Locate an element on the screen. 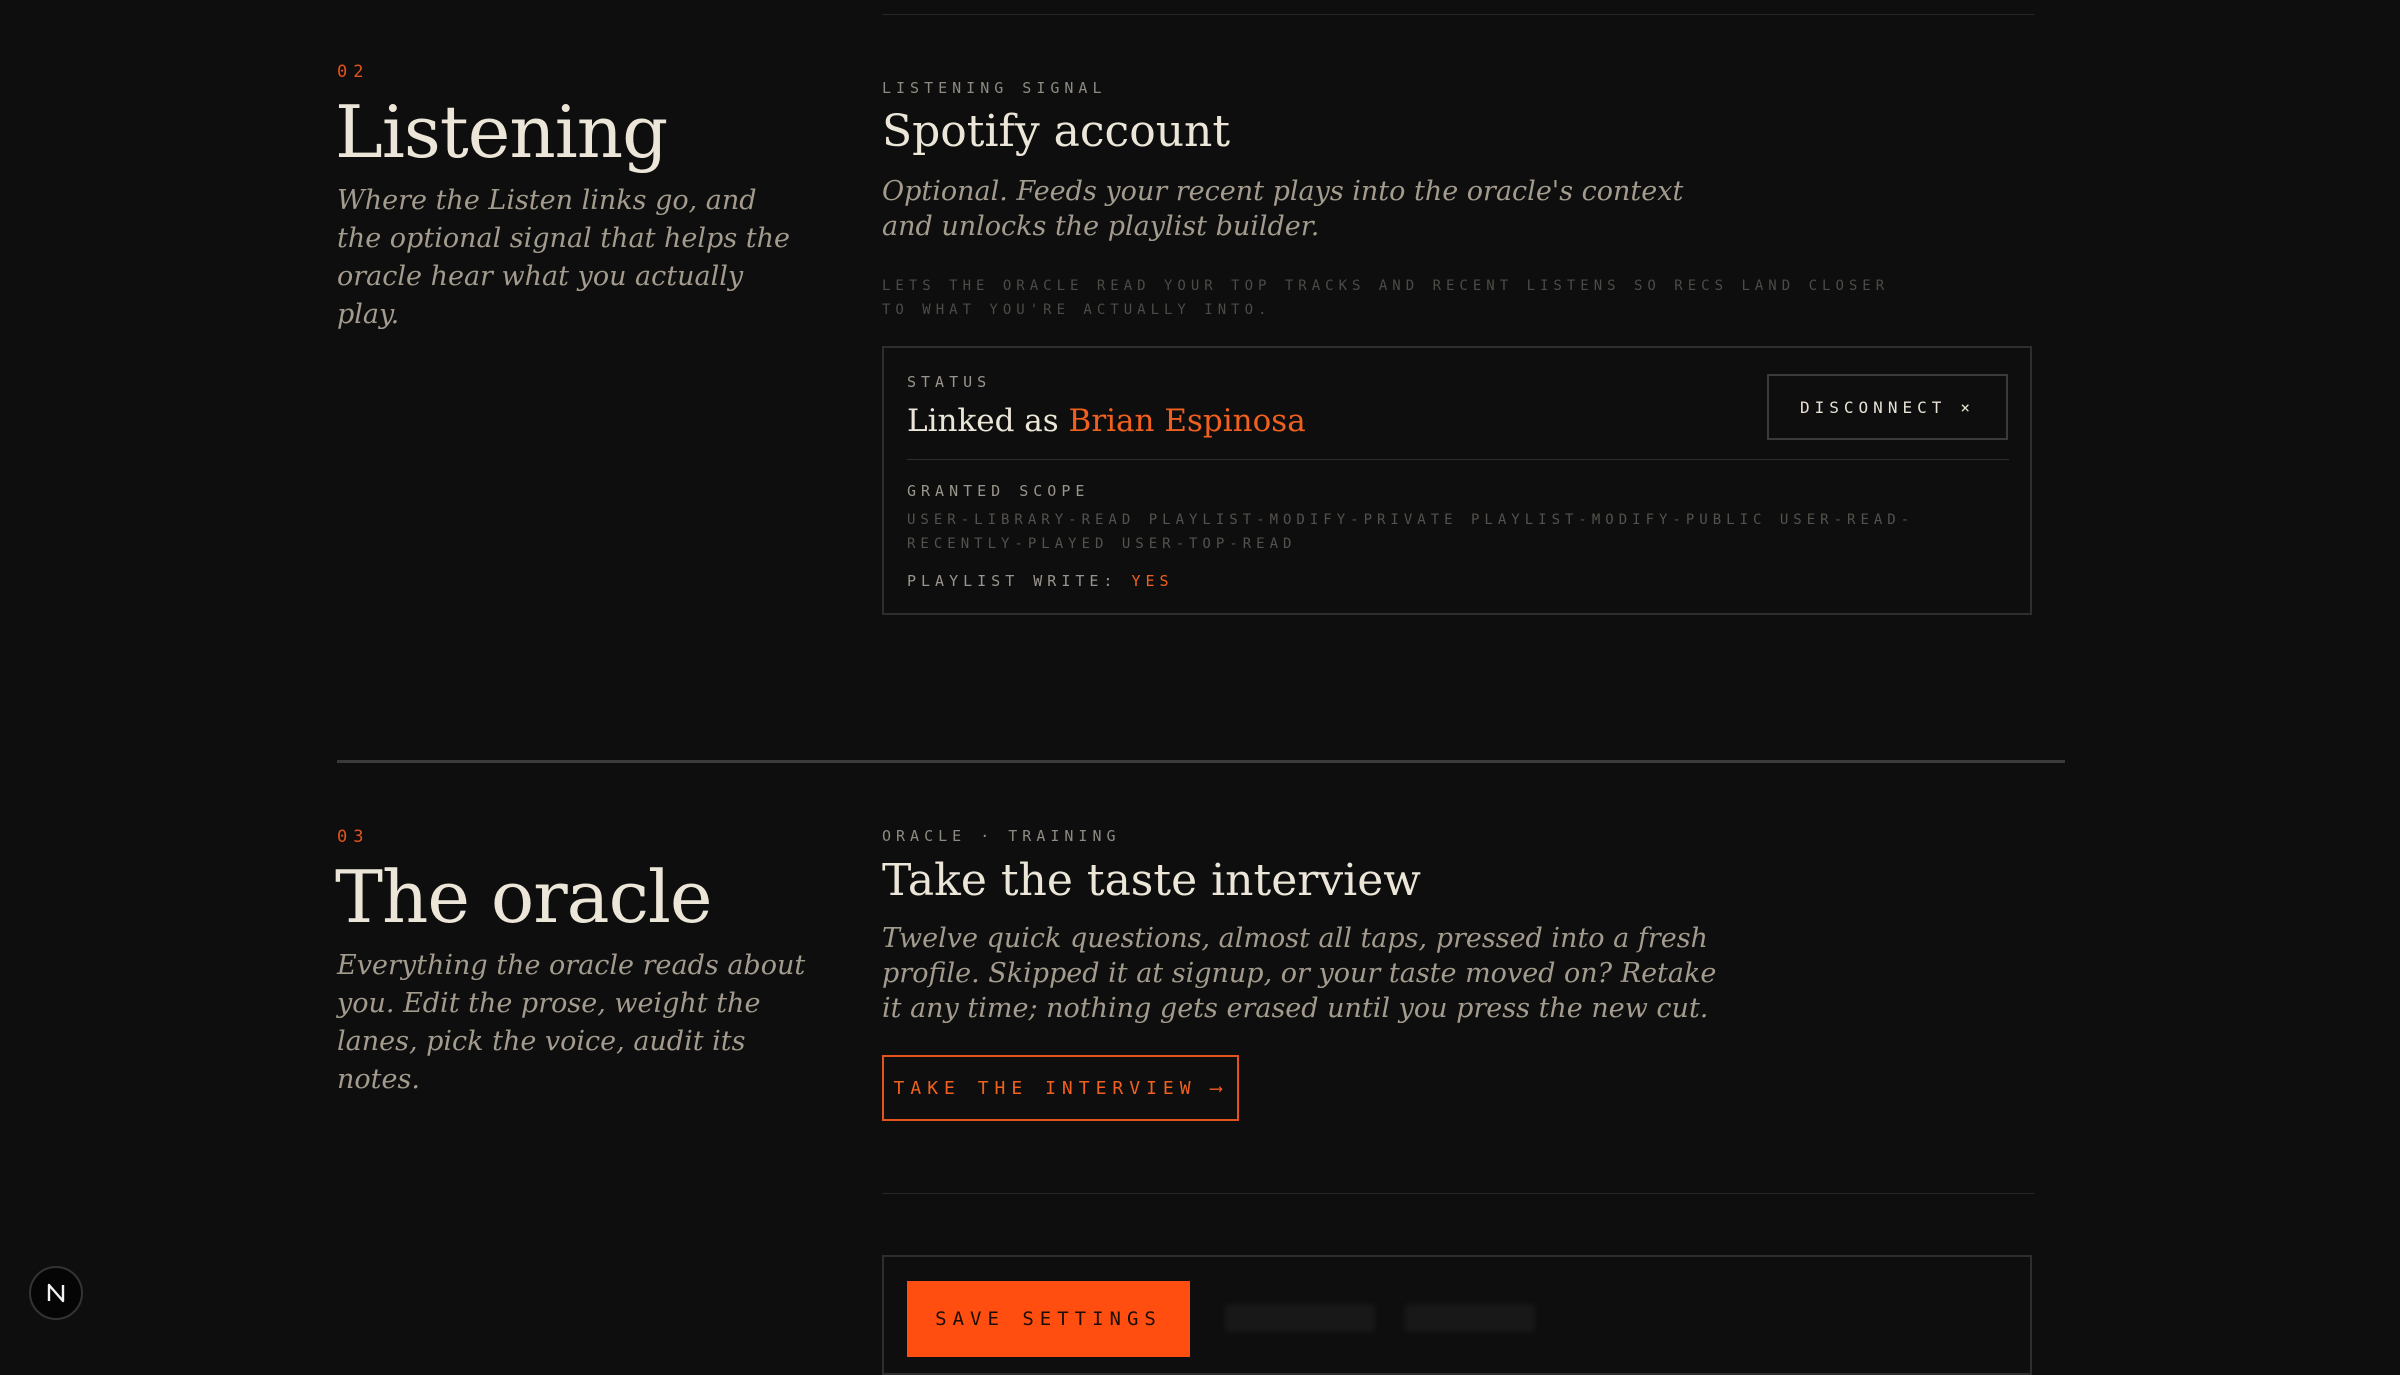 The image size is (2400, 1375). playlist-write: PLAYLIST WRITE: YES is located at coordinates (1040, 581).